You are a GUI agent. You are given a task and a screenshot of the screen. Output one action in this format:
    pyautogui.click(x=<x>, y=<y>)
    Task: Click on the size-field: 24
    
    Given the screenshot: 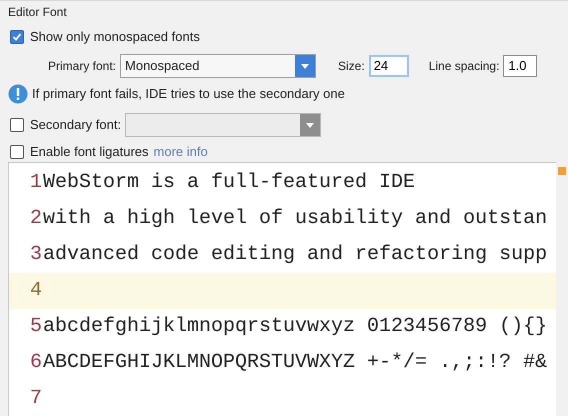 What is the action you would take?
    pyautogui.click(x=388, y=66)
    